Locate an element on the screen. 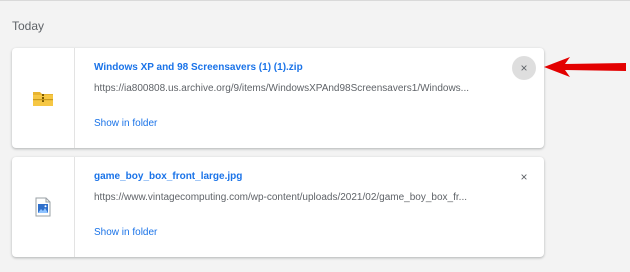  file-name-link: game_boy_box_front_large.jpg is located at coordinates (168, 176).